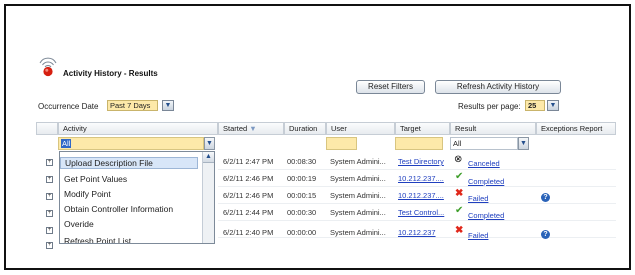 The height and width of the screenshot is (275, 635). Describe the element at coordinates (248, 212) in the screenshot. I see `row-started: 6/2/11 2:44 PM` at that location.